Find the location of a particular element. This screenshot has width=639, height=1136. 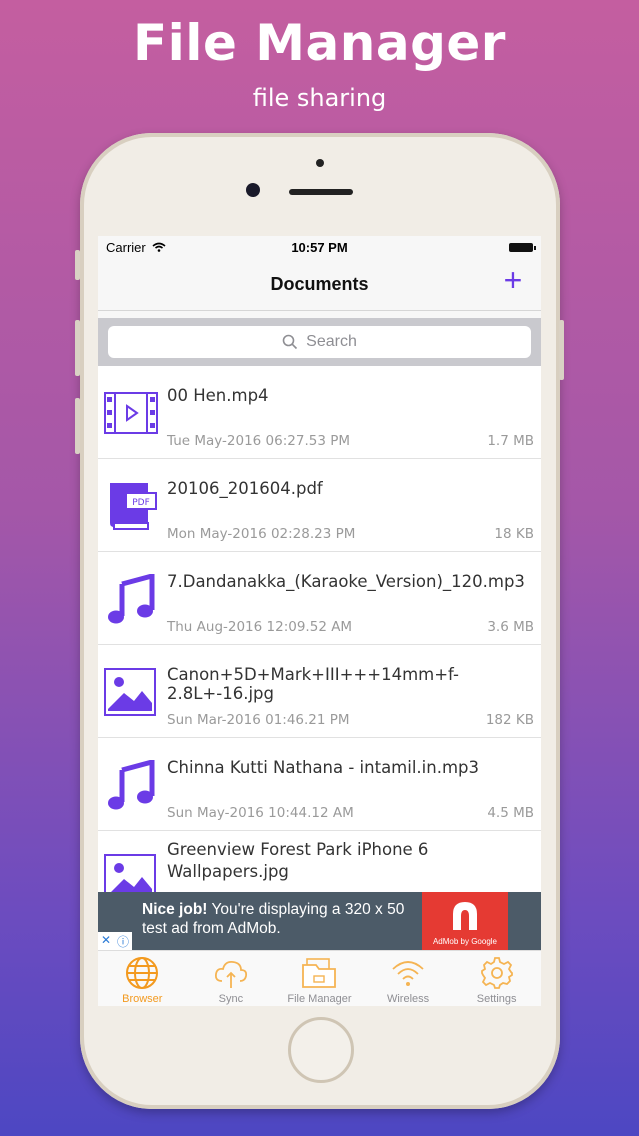

tab-sync: Sync is located at coordinates (231, 978).